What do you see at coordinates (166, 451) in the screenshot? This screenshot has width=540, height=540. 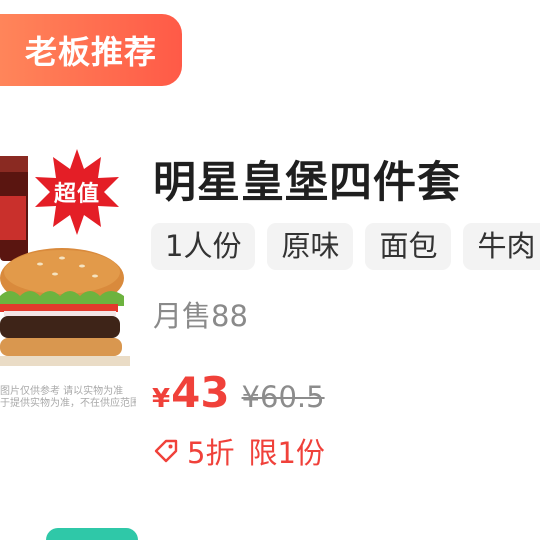 I see `discount-tag-icon` at bounding box center [166, 451].